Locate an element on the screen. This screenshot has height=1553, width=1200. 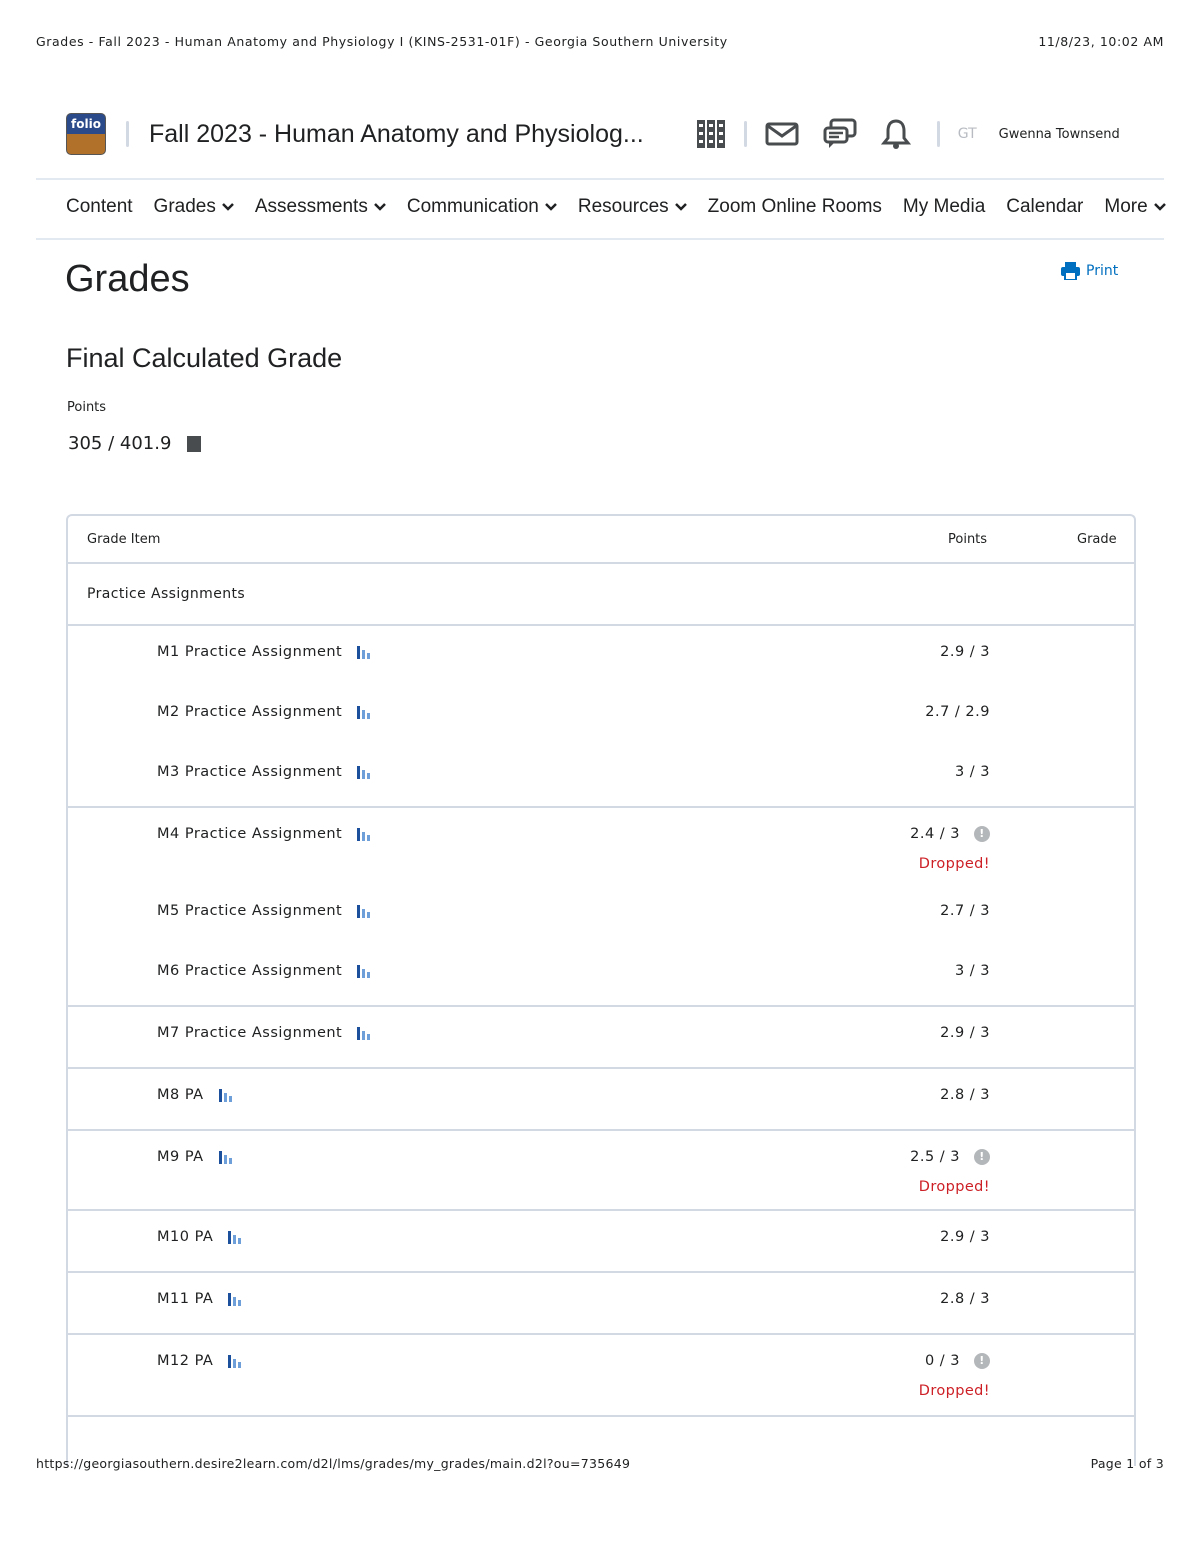
column-header-grade: Grade is located at coordinates (1097, 539).